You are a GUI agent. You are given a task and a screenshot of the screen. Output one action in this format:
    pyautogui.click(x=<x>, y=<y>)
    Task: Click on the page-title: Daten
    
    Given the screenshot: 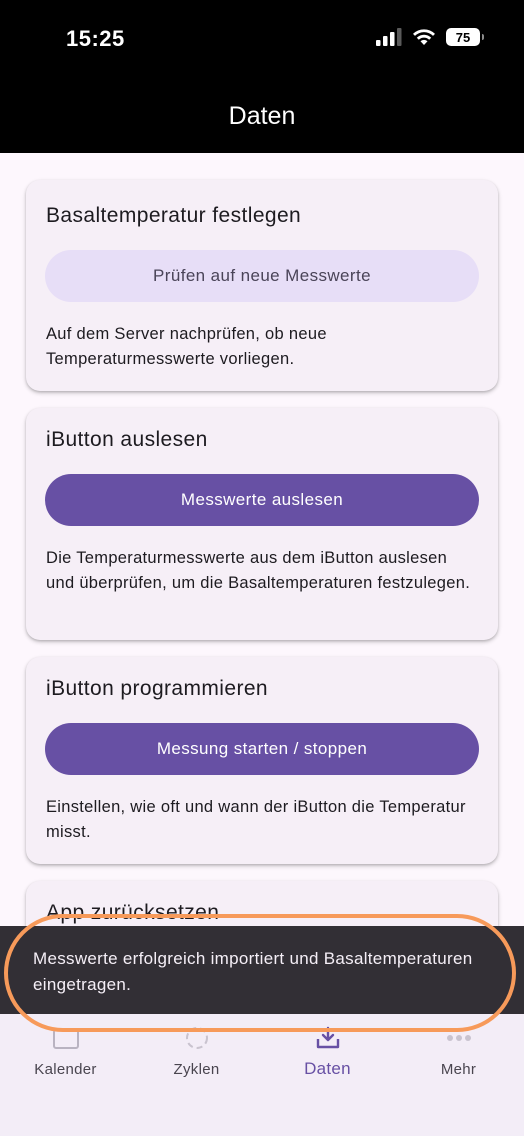 What is the action you would take?
    pyautogui.click(x=262, y=116)
    